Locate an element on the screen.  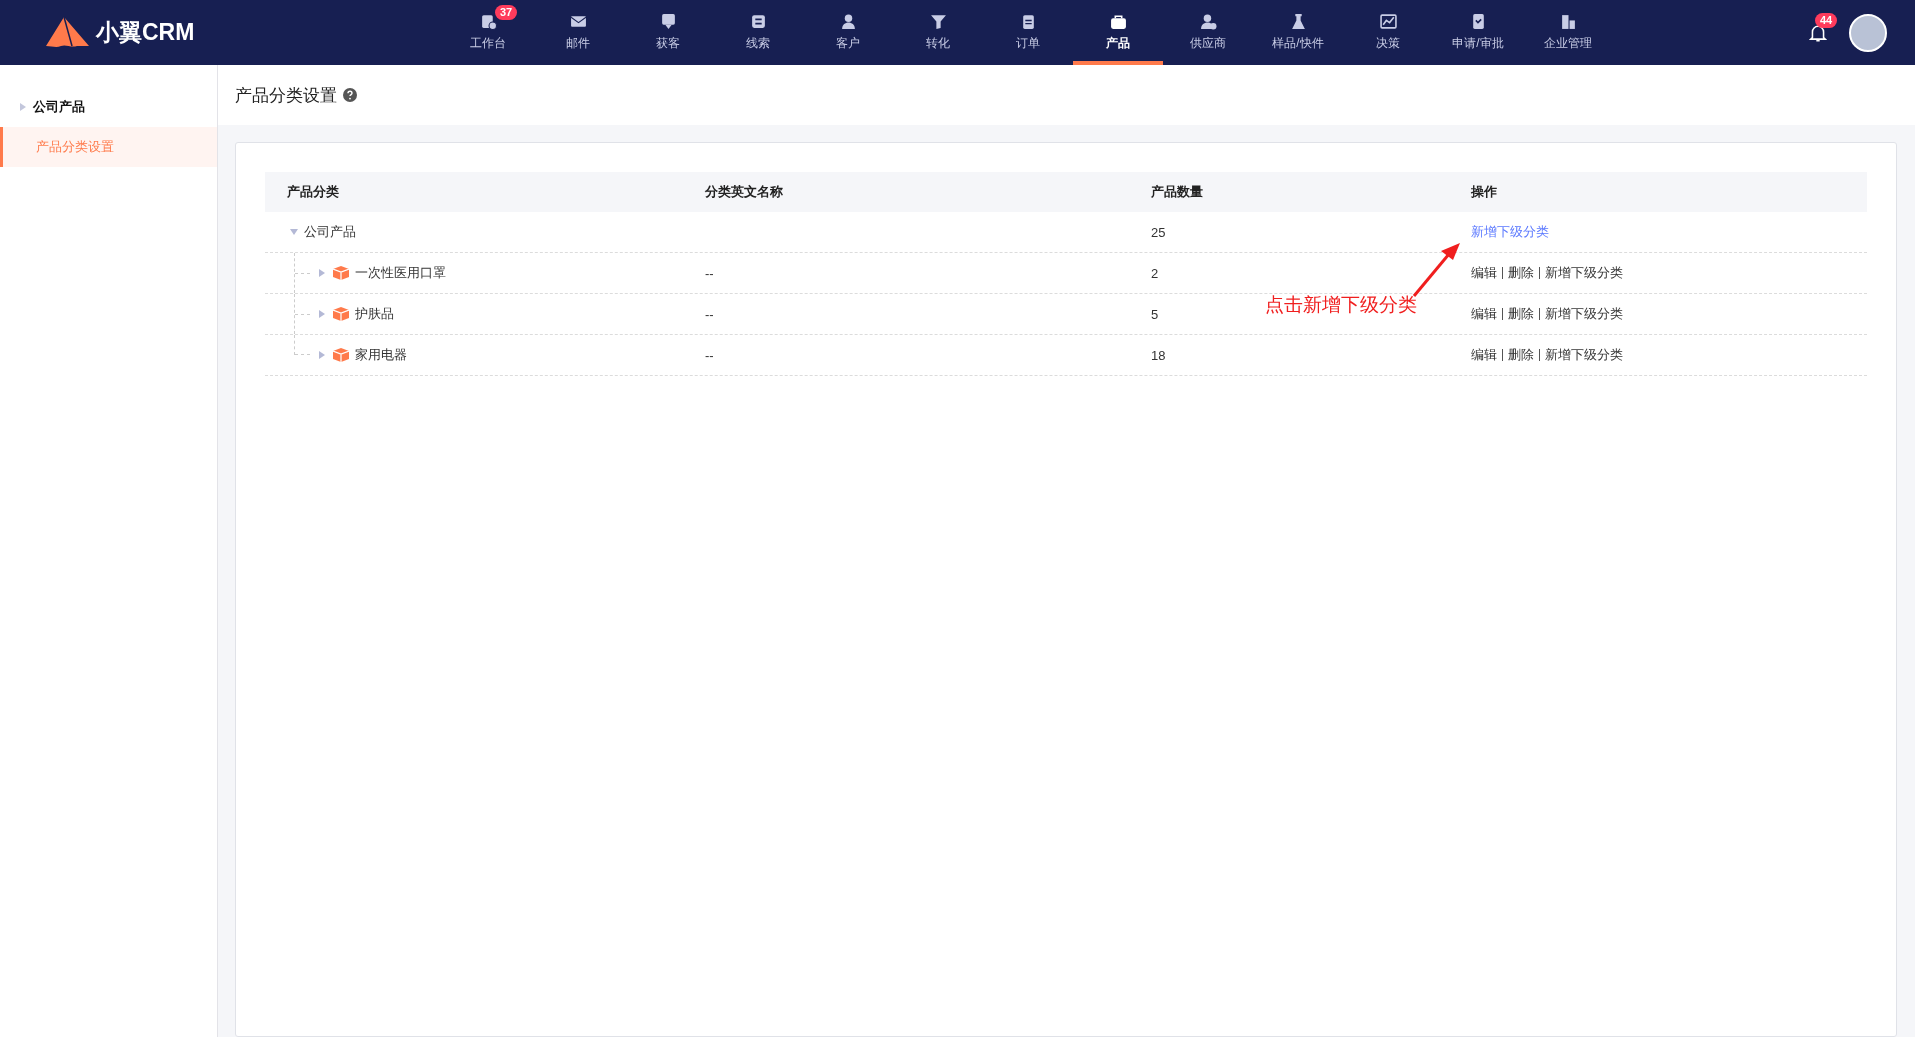
table-cell: 25 is located at coordinates (1158, 232).